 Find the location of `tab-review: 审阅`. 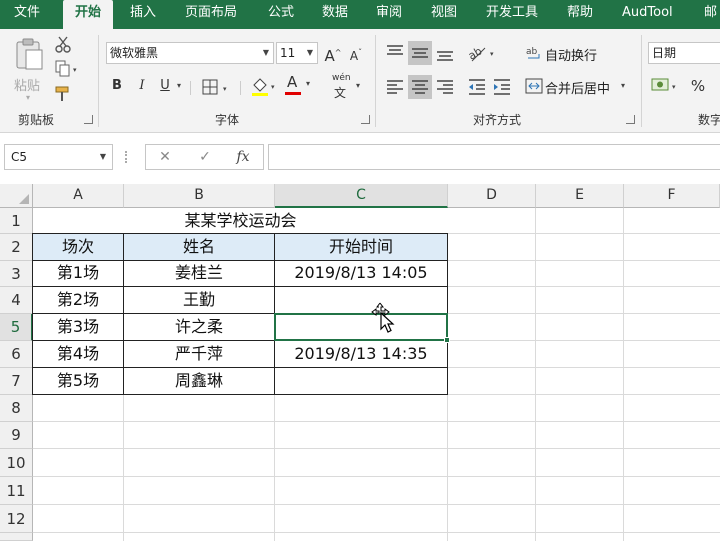

tab-review: 审阅 is located at coordinates (389, 14).